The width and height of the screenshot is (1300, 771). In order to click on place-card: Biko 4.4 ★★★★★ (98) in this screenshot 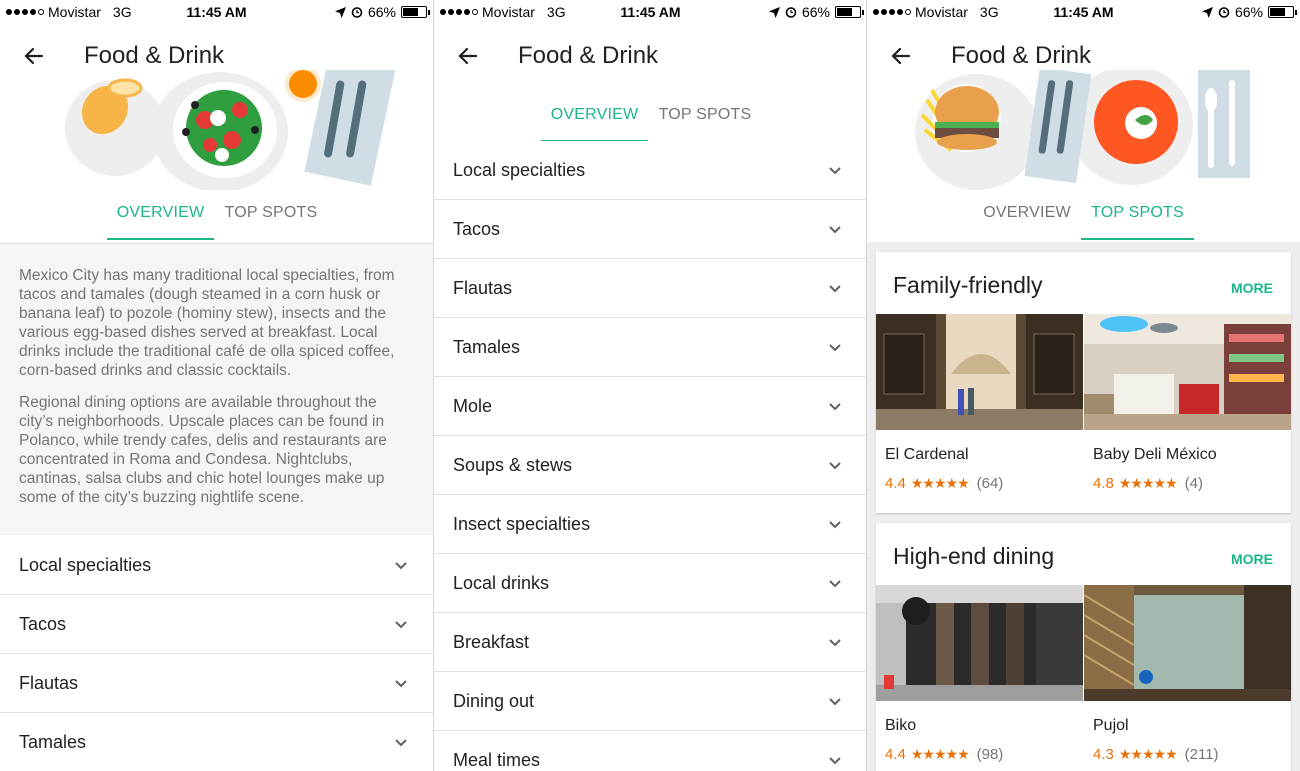, I will do `click(979, 674)`.